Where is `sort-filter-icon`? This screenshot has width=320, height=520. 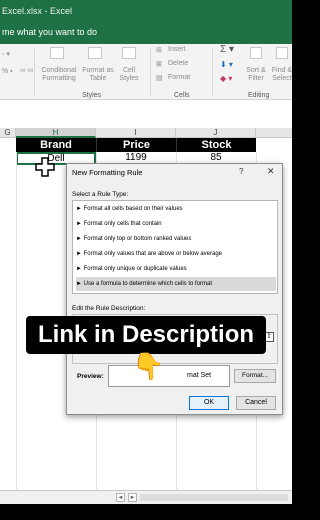 sort-filter-icon is located at coordinates (256, 53).